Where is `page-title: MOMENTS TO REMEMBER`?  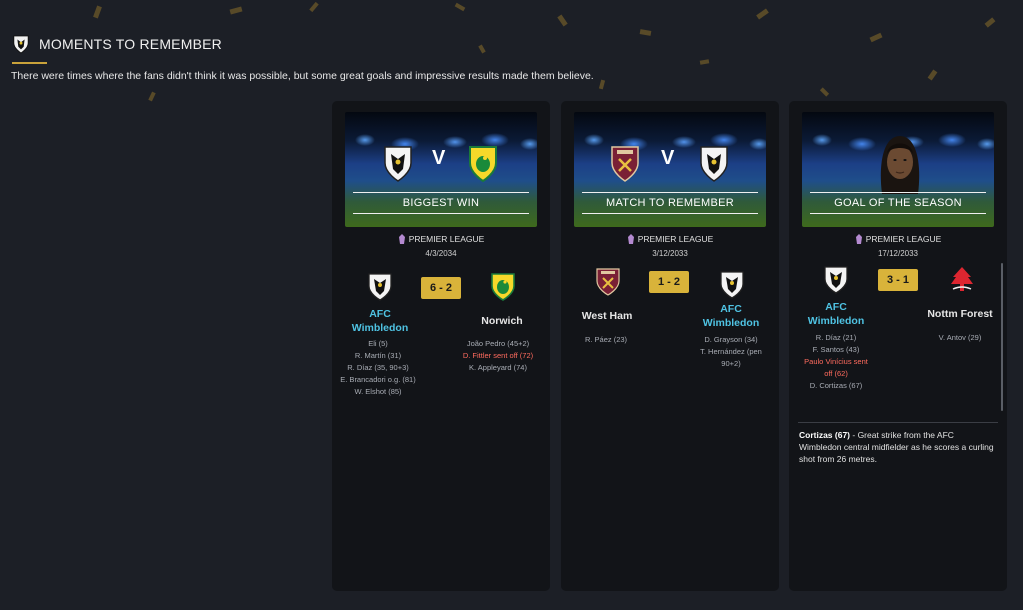
page-title: MOMENTS TO REMEMBER is located at coordinates (130, 44).